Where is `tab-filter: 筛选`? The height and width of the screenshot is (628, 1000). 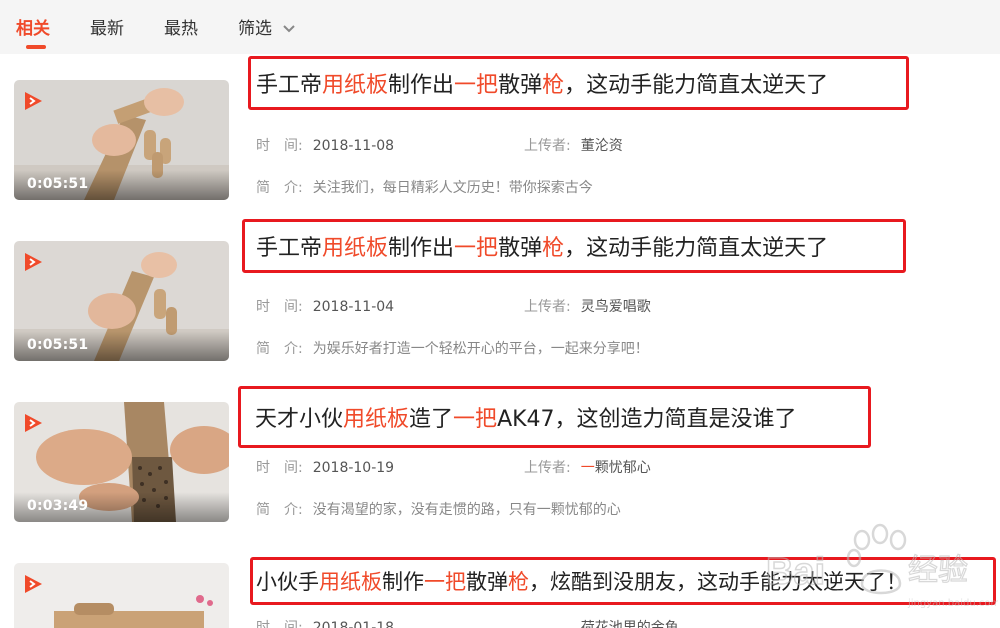 tab-filter: 筛选 is located at coordinates (267, 26).